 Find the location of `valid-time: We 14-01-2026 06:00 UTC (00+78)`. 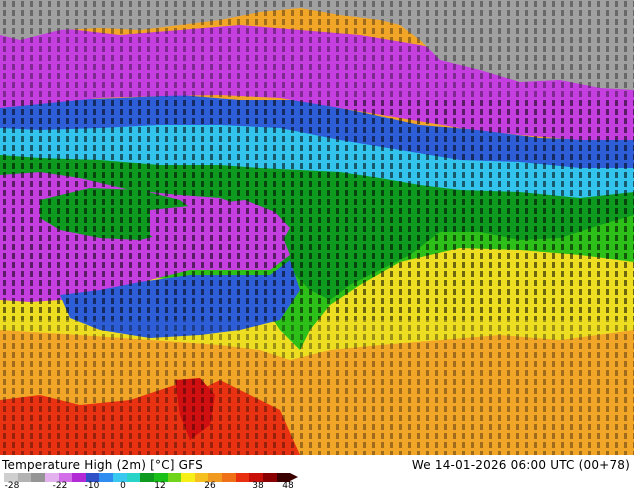

valid-time: We 14-01-2026 06:00 UTC (00+78) is located at coordinates (520, 465).